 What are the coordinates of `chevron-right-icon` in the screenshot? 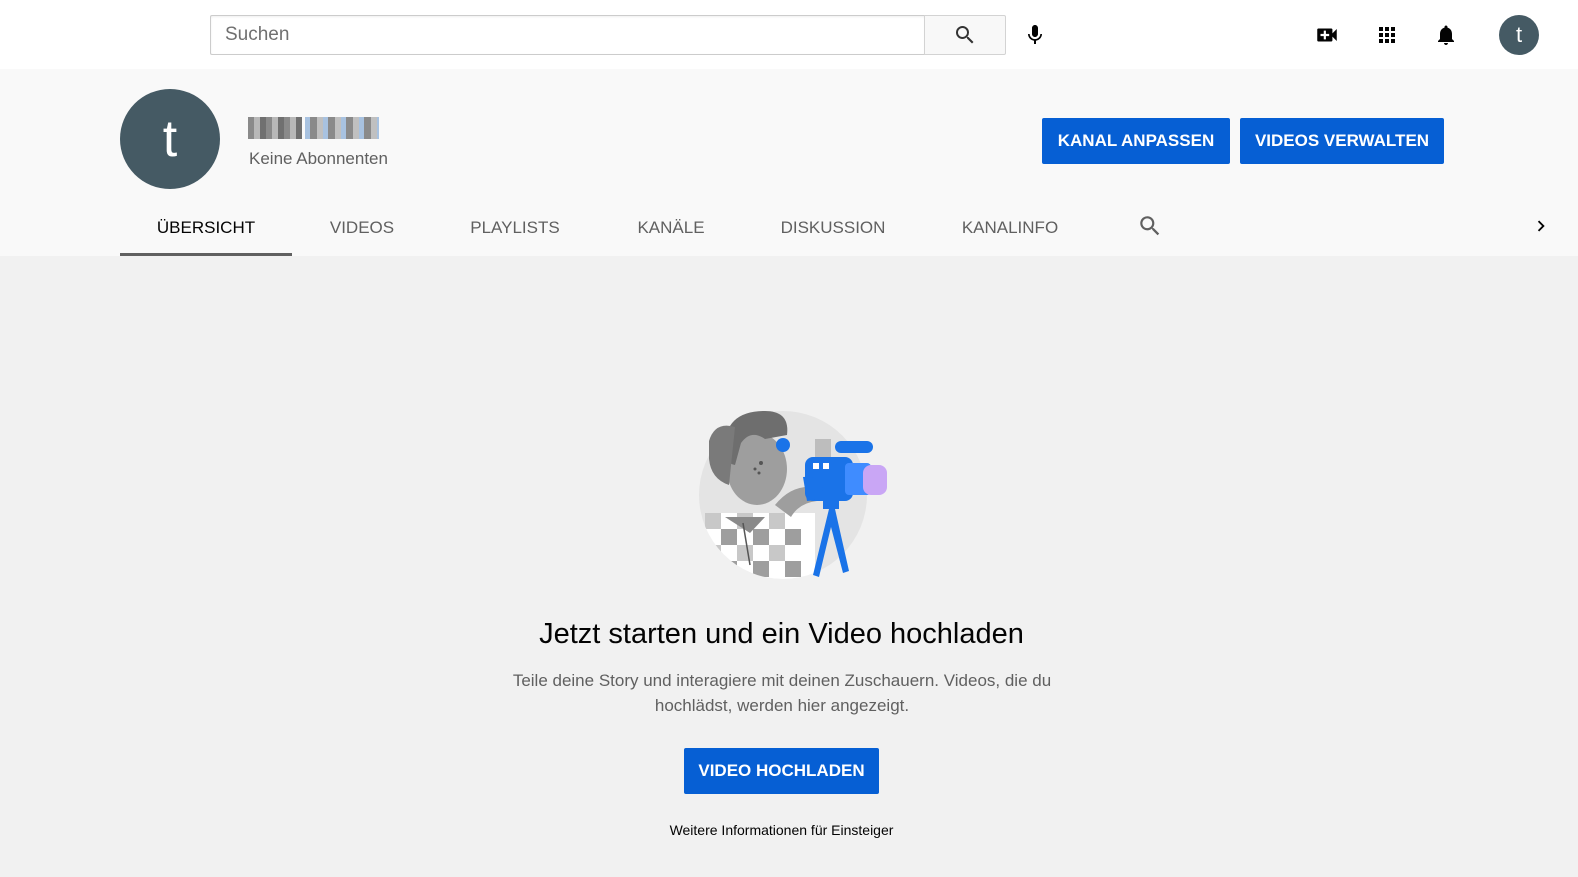 It's located at (1541, 226).